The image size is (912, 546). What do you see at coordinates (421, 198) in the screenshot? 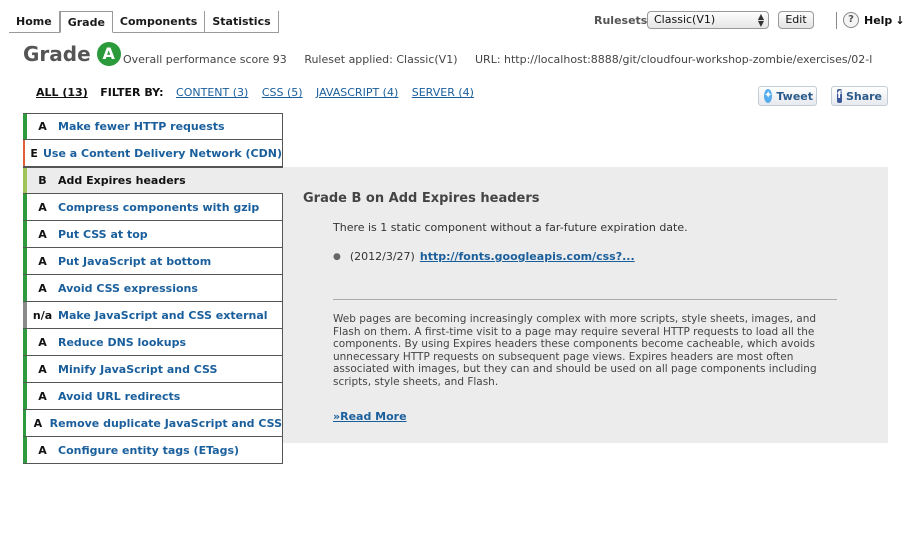
I see `detail-title: Grade B on Add Expires headers` at bounding box center [421, 198].